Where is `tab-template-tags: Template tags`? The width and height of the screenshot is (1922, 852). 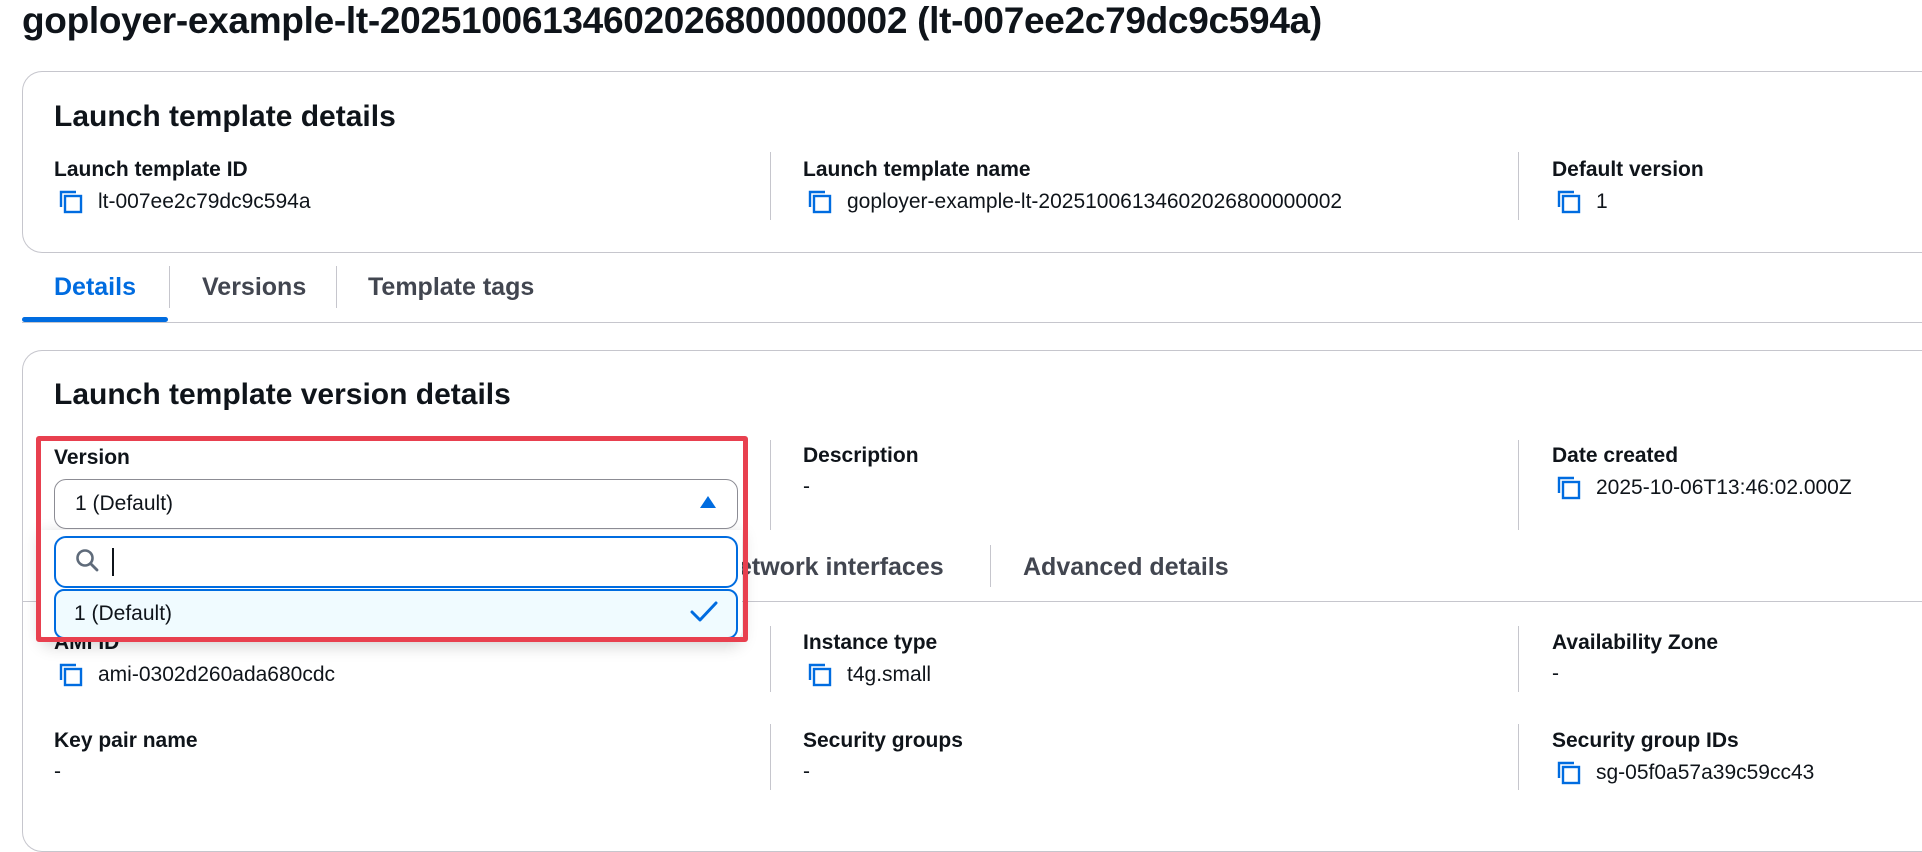 tab-template-tags: Template tags is located at coordinates (451, 287).